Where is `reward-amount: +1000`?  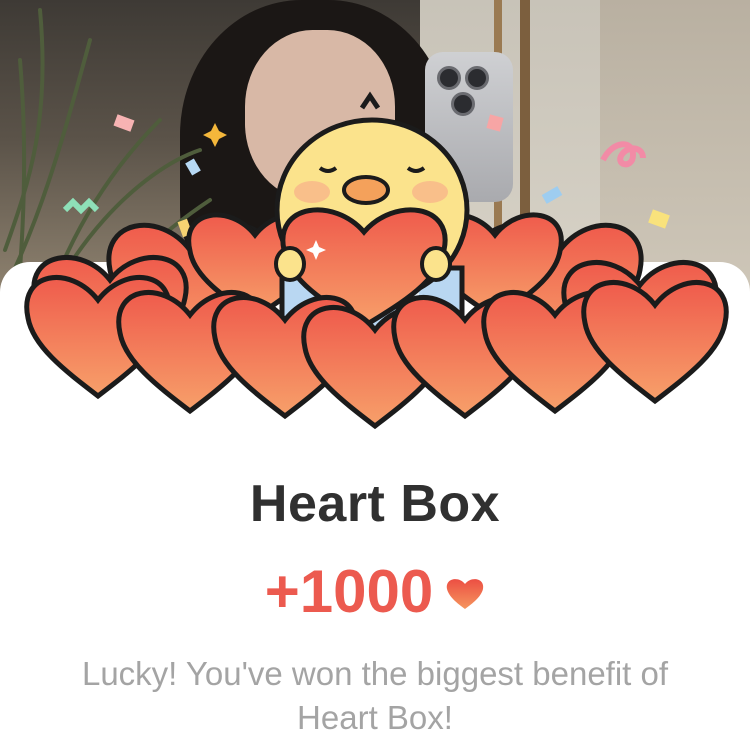 reward-amount: +1000 is located at coordinates (349, 591).